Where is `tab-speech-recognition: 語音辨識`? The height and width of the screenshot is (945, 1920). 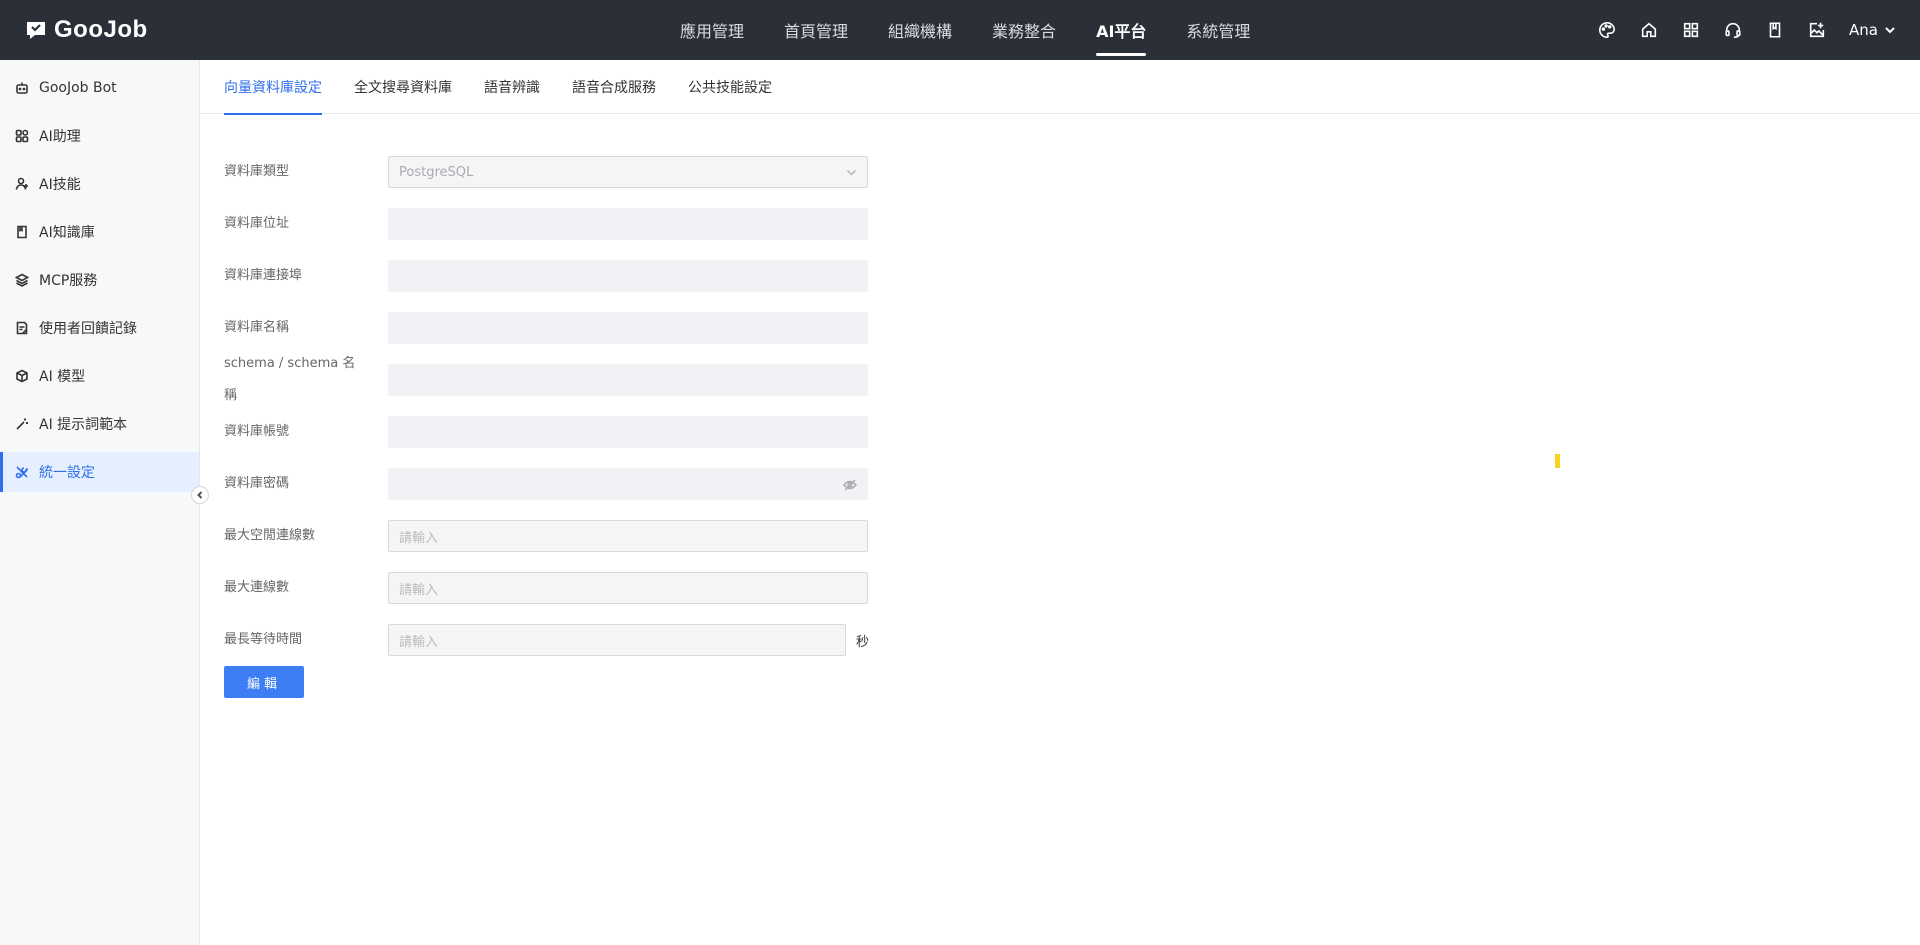
tab-speech-recognition: 語音辨識 is located at coordinates (512, 87).